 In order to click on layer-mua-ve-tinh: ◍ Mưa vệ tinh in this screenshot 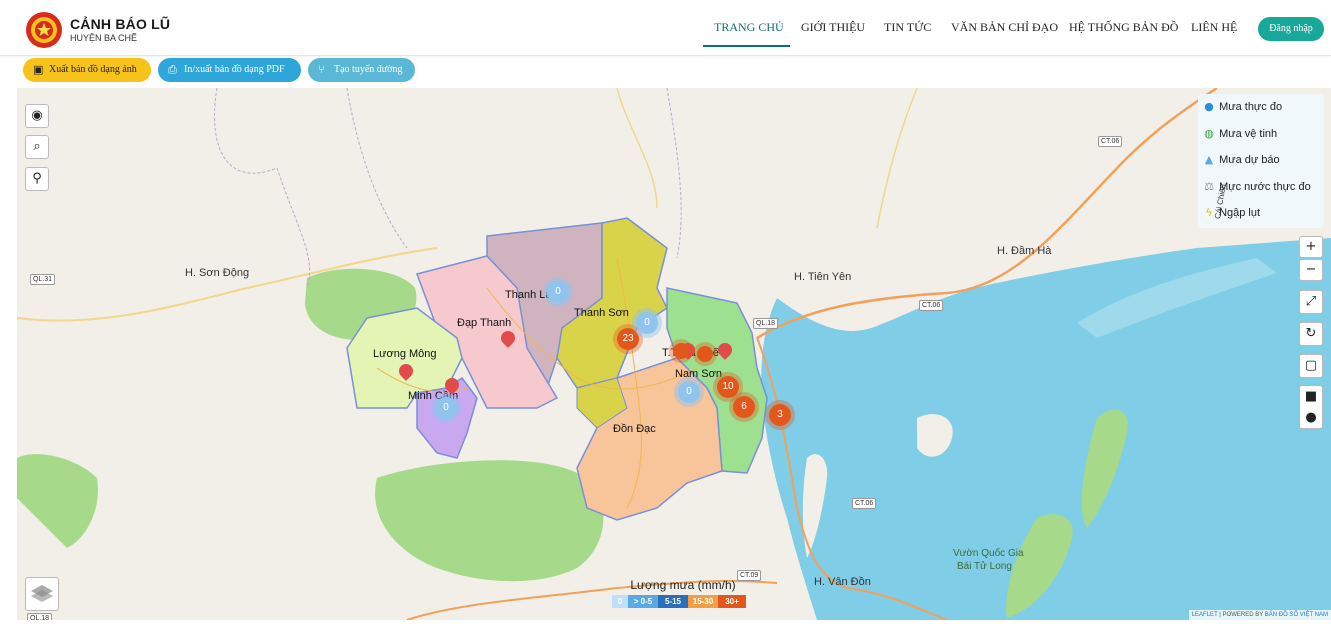, I will do `click(1239, 134)`.